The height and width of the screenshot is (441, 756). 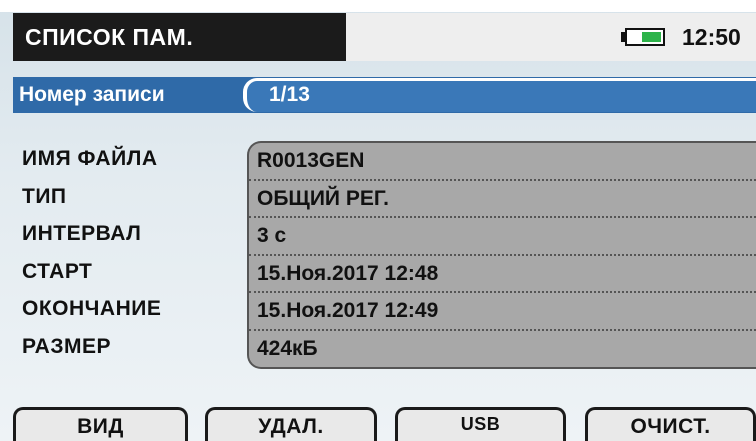 What do you see at coordinates (66, 346) in the screenshot?
I see `label-size: РАЗМЕР` at bounding box center [66, 346].